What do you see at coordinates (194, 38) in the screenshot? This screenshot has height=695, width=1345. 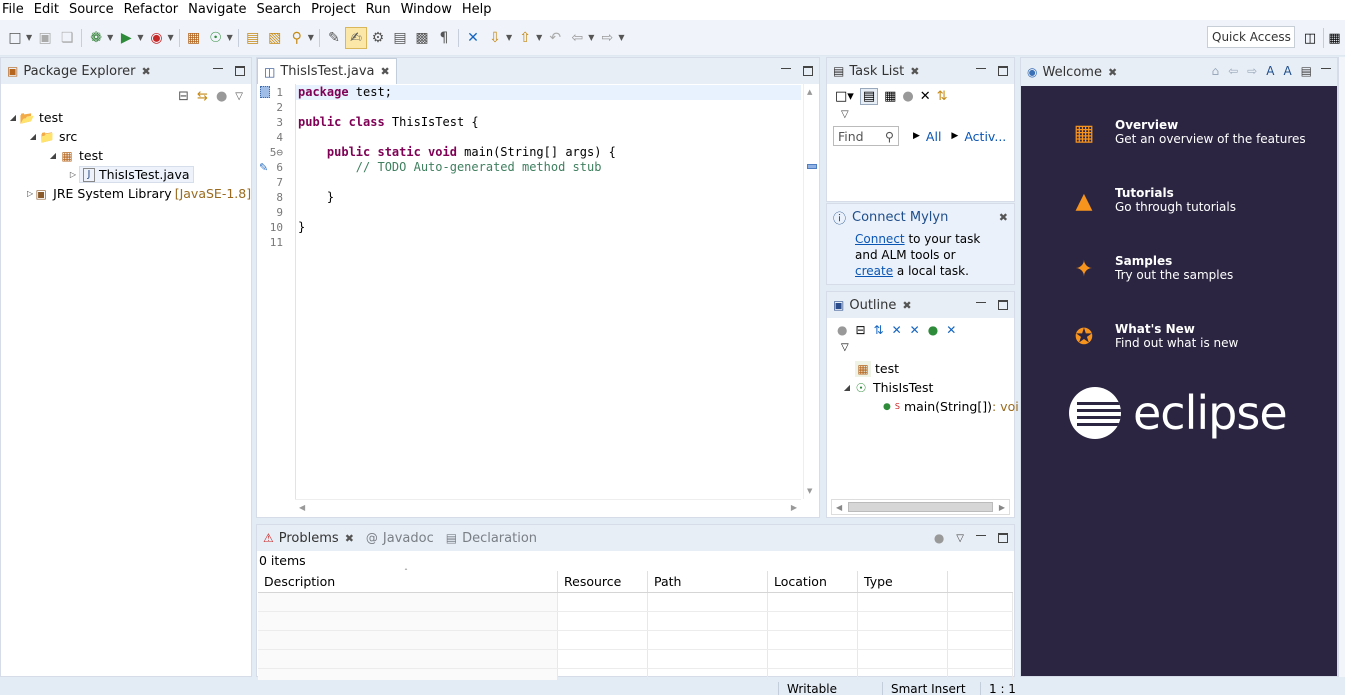 I see `new-java-package-icon: ▦` at bounding box center [194, 38].